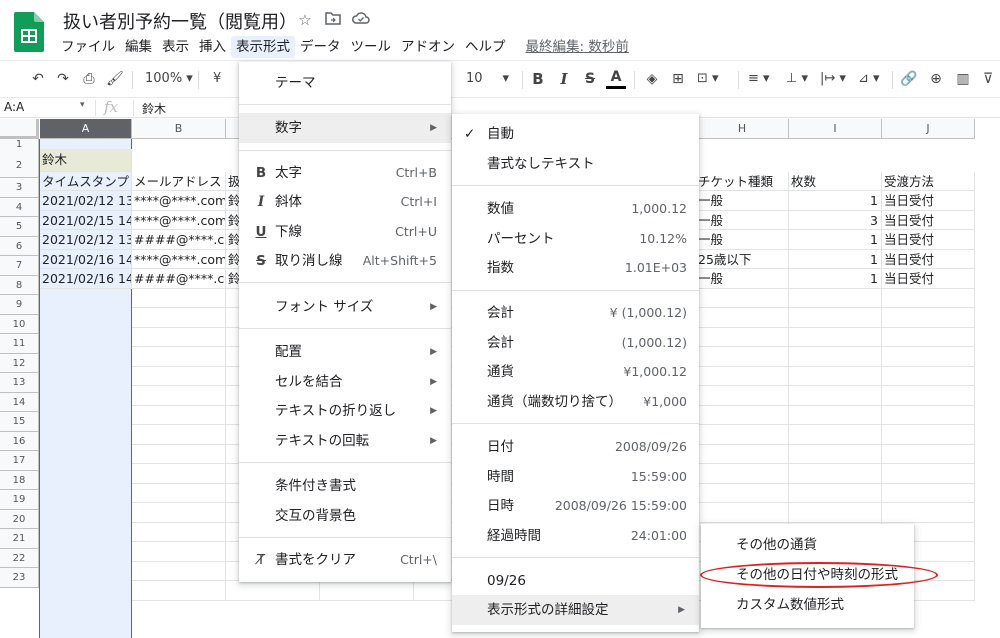 Image resolution: width=1000 pixels, height=638 pixels. Describe the element at coordinates (345, 173) in the screenshot. I see `menu-item-bold: B 太字 Ctrl+B` at that location.